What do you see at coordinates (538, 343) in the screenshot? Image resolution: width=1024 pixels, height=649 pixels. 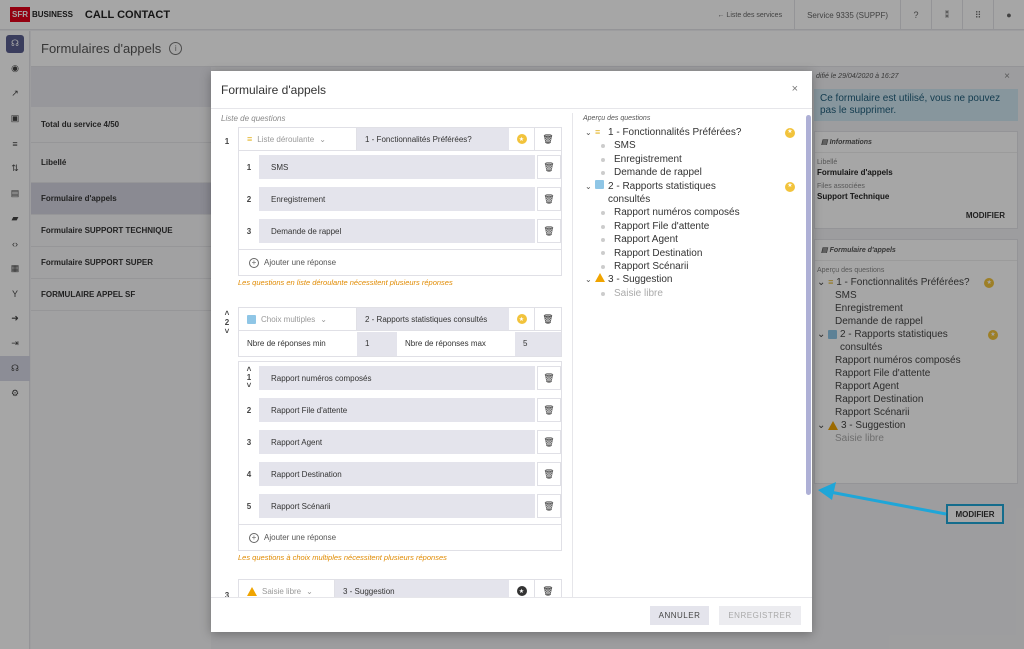 I see `max-answers-input: 5` at bounding box center [538, 343].